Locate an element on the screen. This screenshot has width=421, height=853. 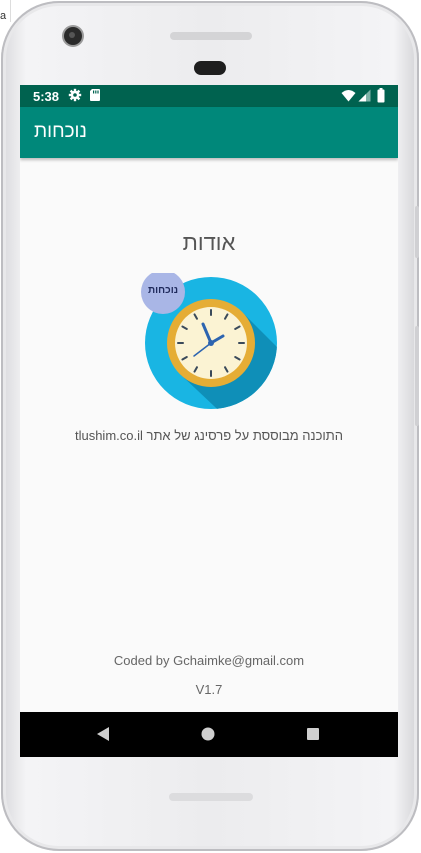
navigation-bar is located at coordinates (209, 734).